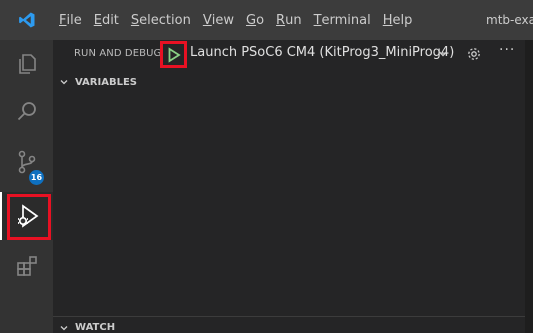 This screenshot has width=533, height=333. What do you see at coordinates (289, 82) in the screenshot?
I see `variables-section-header: VARIABLES` at bounding box center [289, 82].